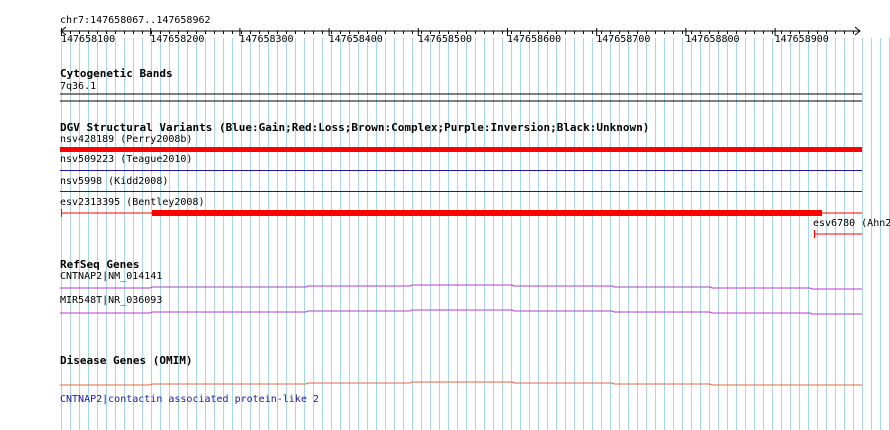  I want to click on dgv-label-nsv509223: nsv509223 (Teague2010), so click(126, 160).